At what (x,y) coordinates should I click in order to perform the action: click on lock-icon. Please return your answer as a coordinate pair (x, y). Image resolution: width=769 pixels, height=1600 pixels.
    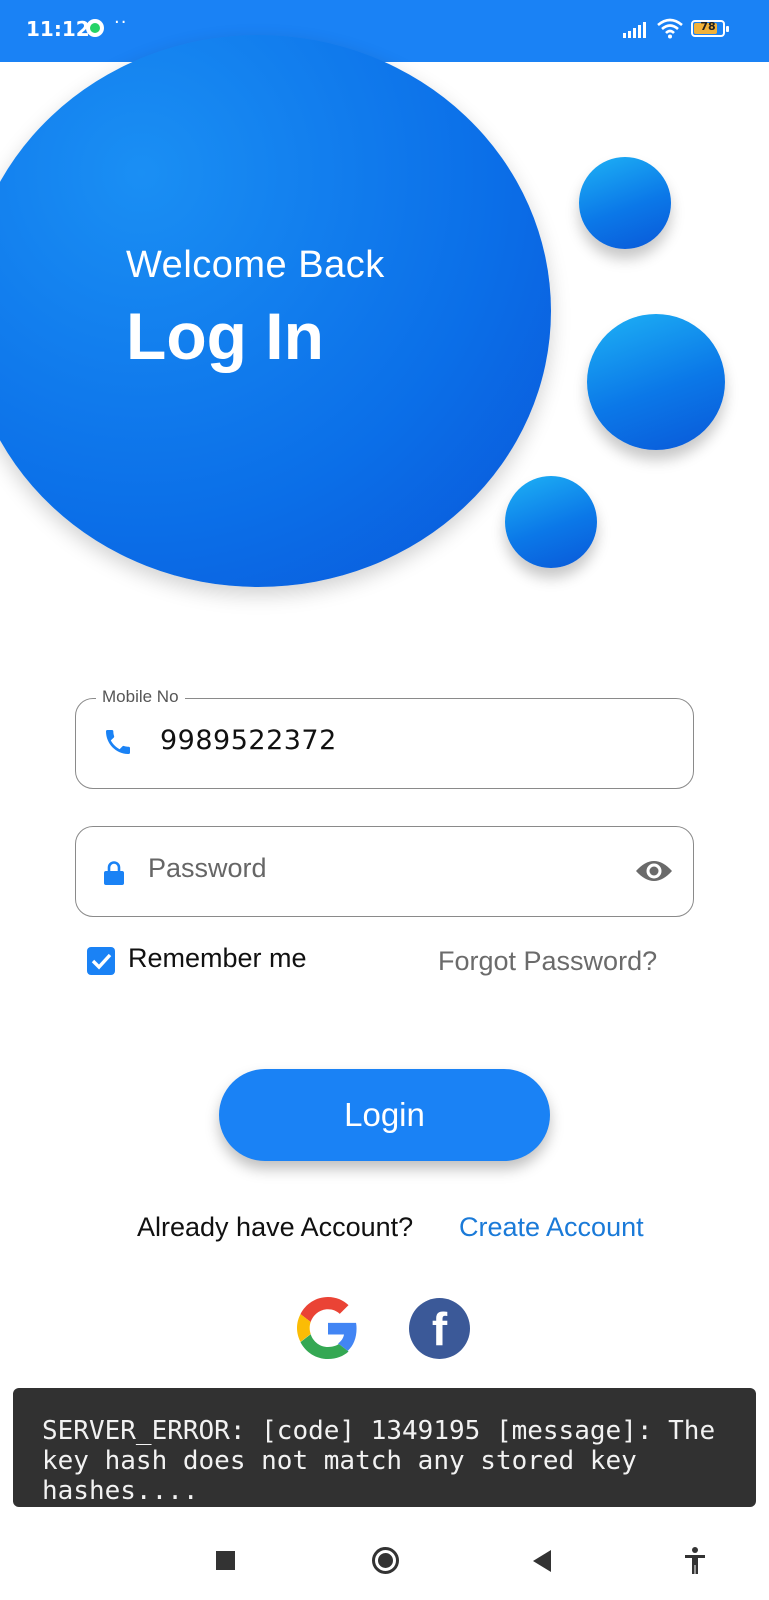
    Looking at the image, I should click on (114, 873).